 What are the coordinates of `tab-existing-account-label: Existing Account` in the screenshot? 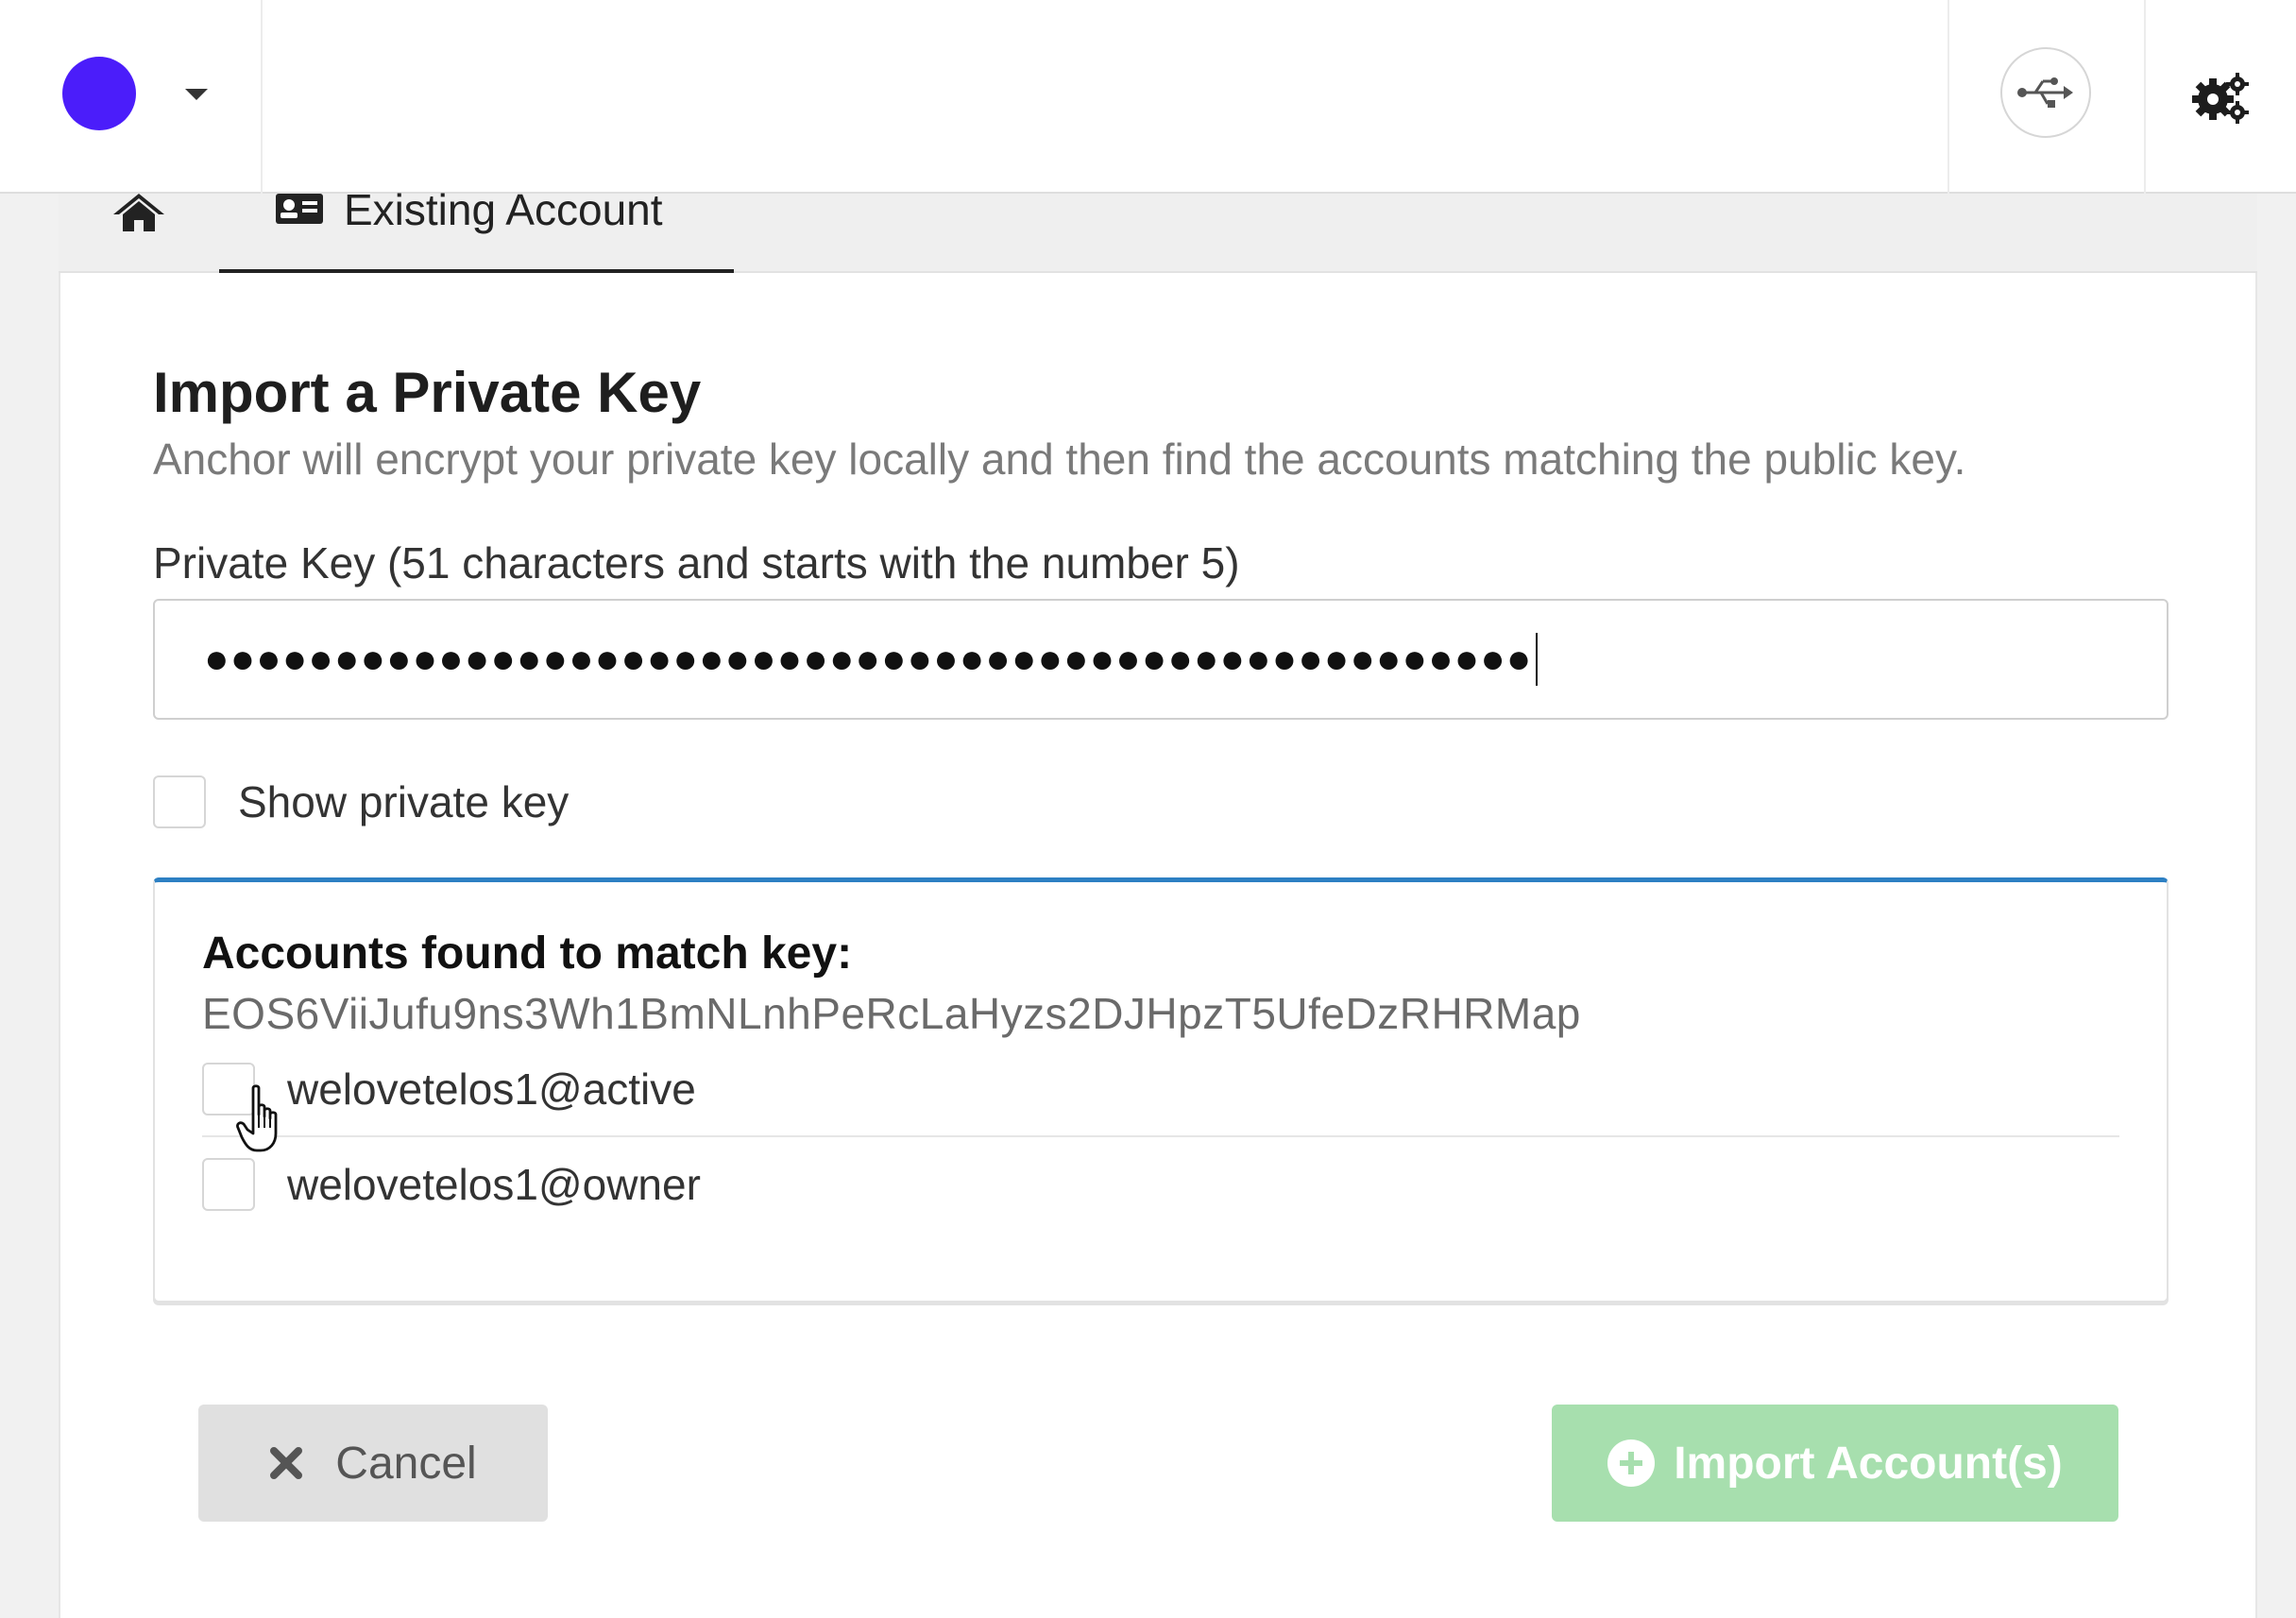 It's located at (504, 209).